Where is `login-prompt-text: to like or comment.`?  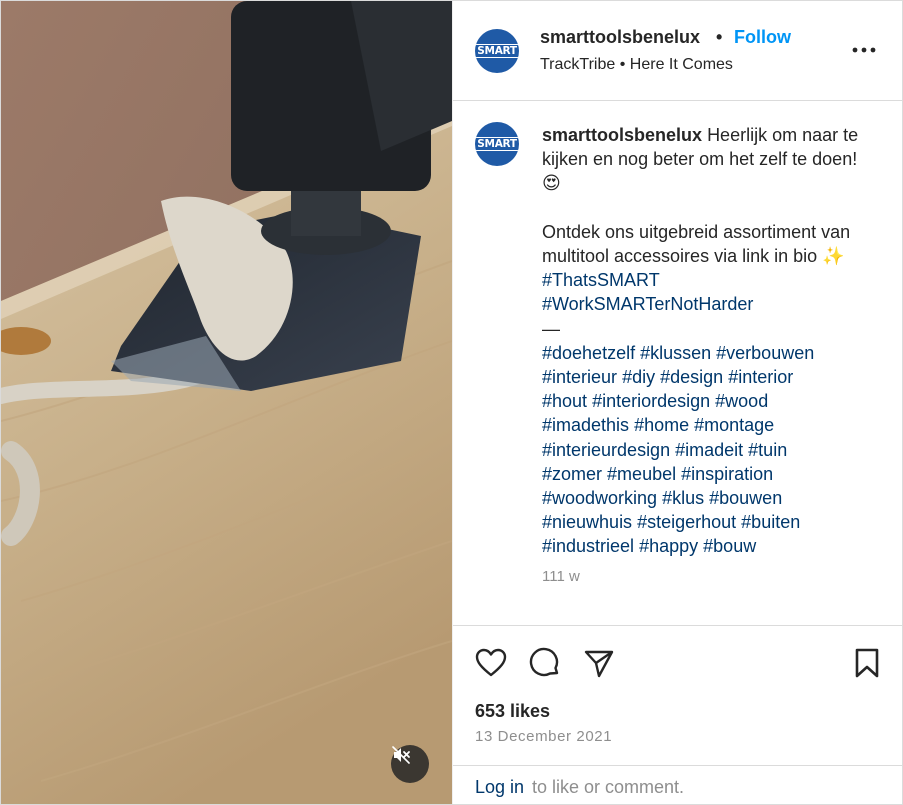
login-prompt-text: to like or comment. is located at coordinates (608, 787).